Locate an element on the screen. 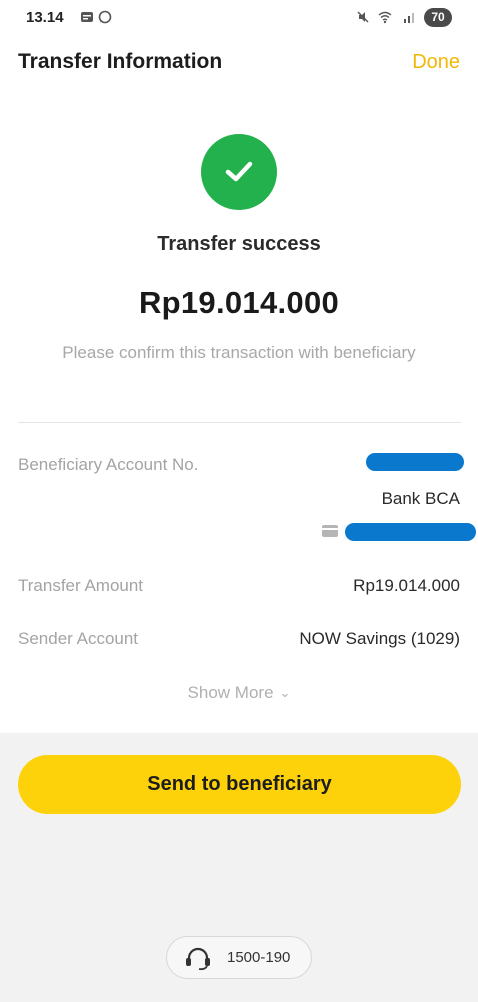 Image resolution: width=478 pixels, height=1002 pixels. transfer-amount-label: Transfer Amount is located at coordinates (81, 585).